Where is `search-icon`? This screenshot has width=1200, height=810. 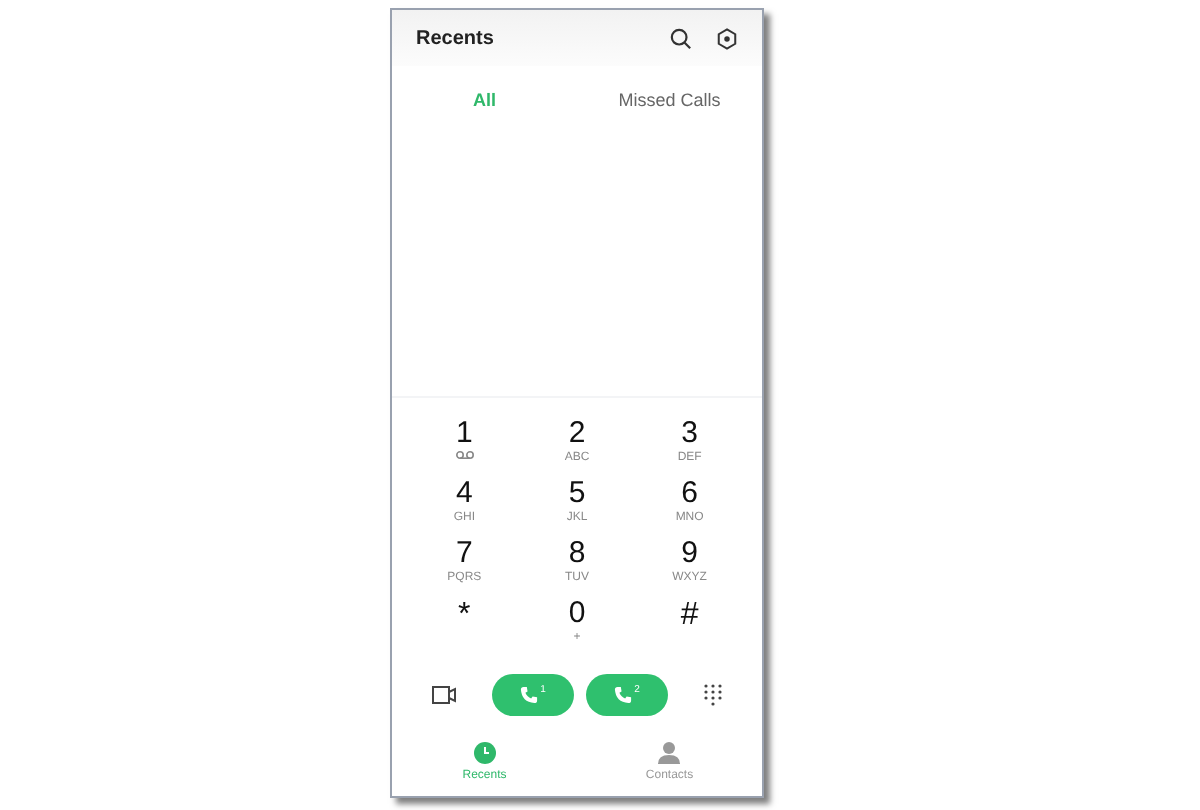
search-icon is located at coordinates (681, 38).